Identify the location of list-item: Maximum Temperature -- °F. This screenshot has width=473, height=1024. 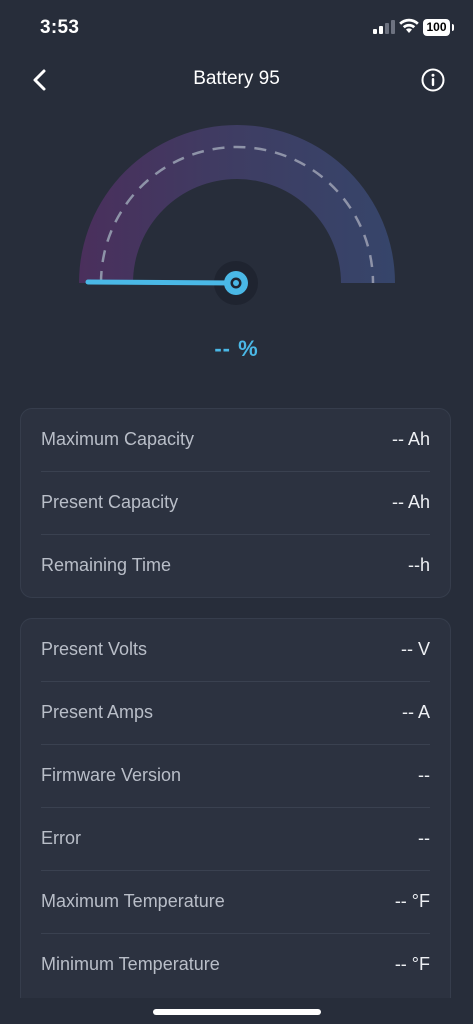
(235, 902).